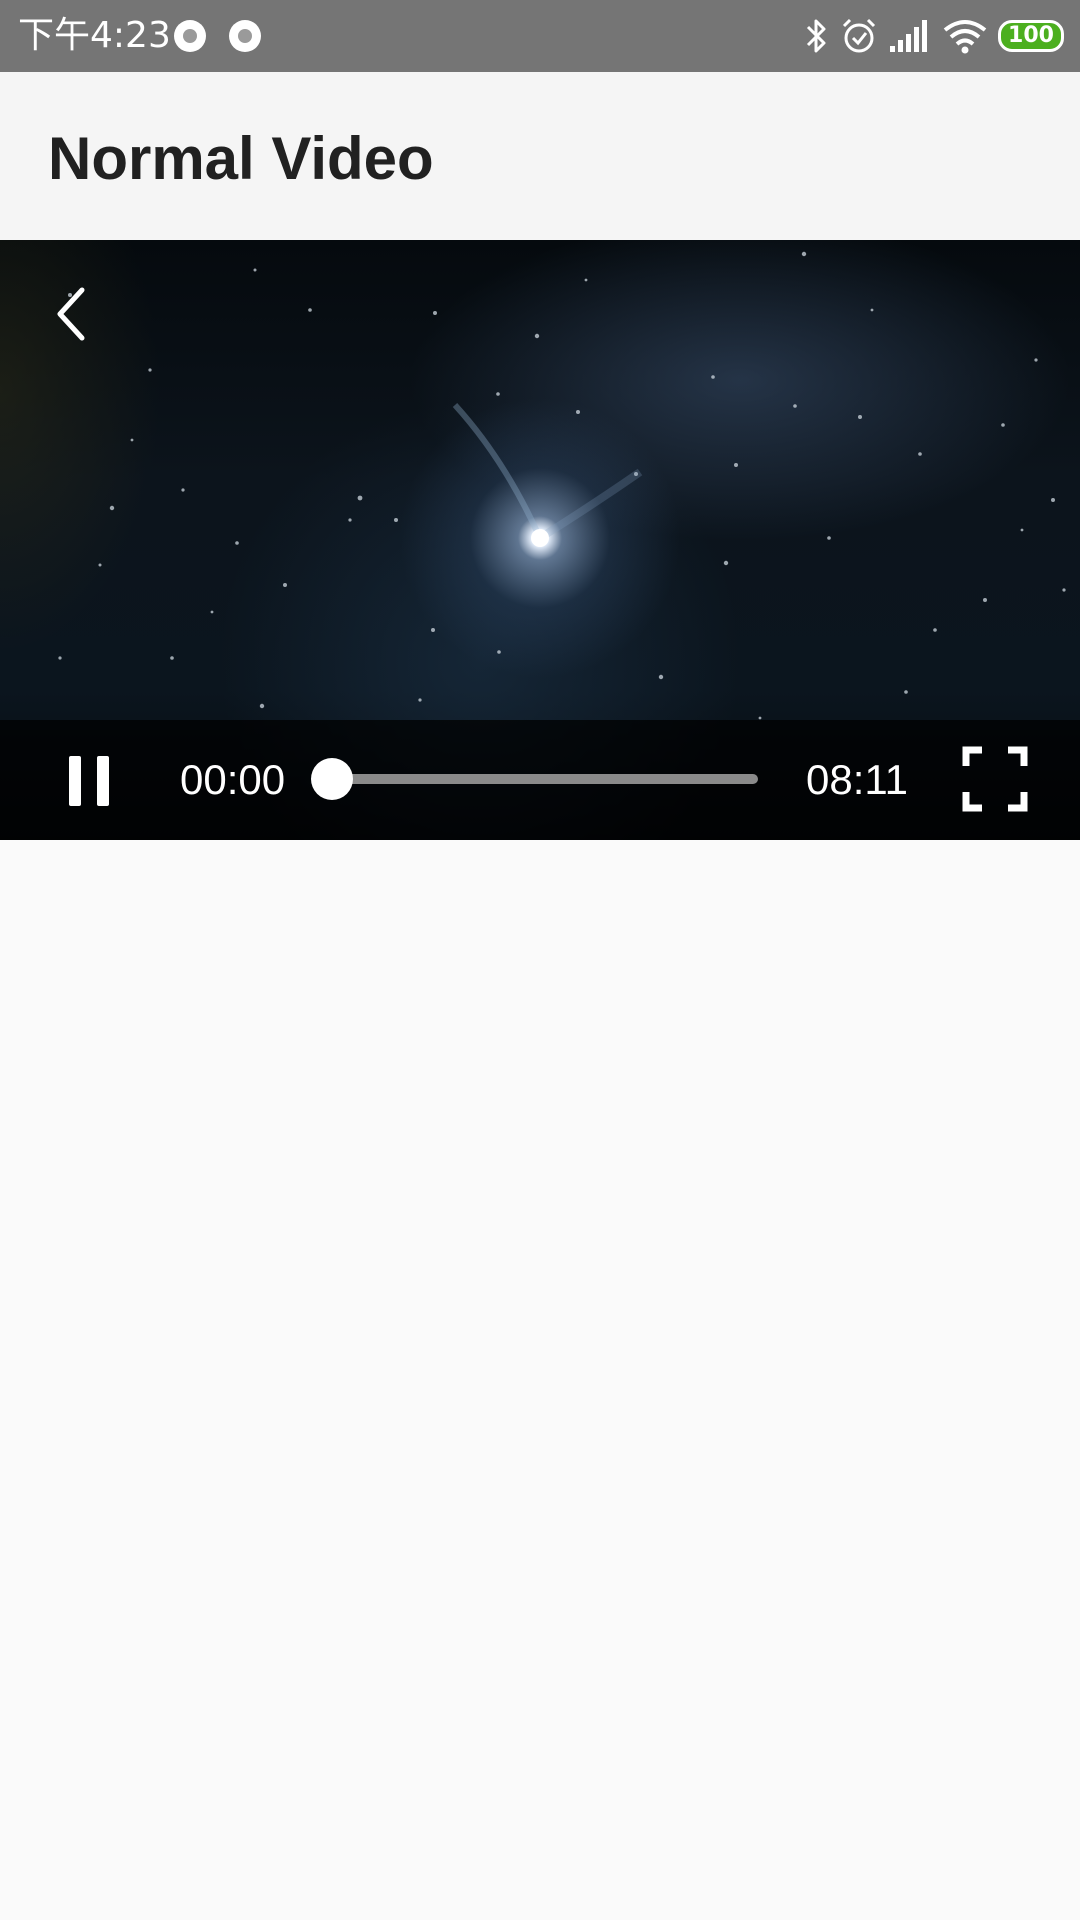  I want to click on pause-icon, so click(89, 781).